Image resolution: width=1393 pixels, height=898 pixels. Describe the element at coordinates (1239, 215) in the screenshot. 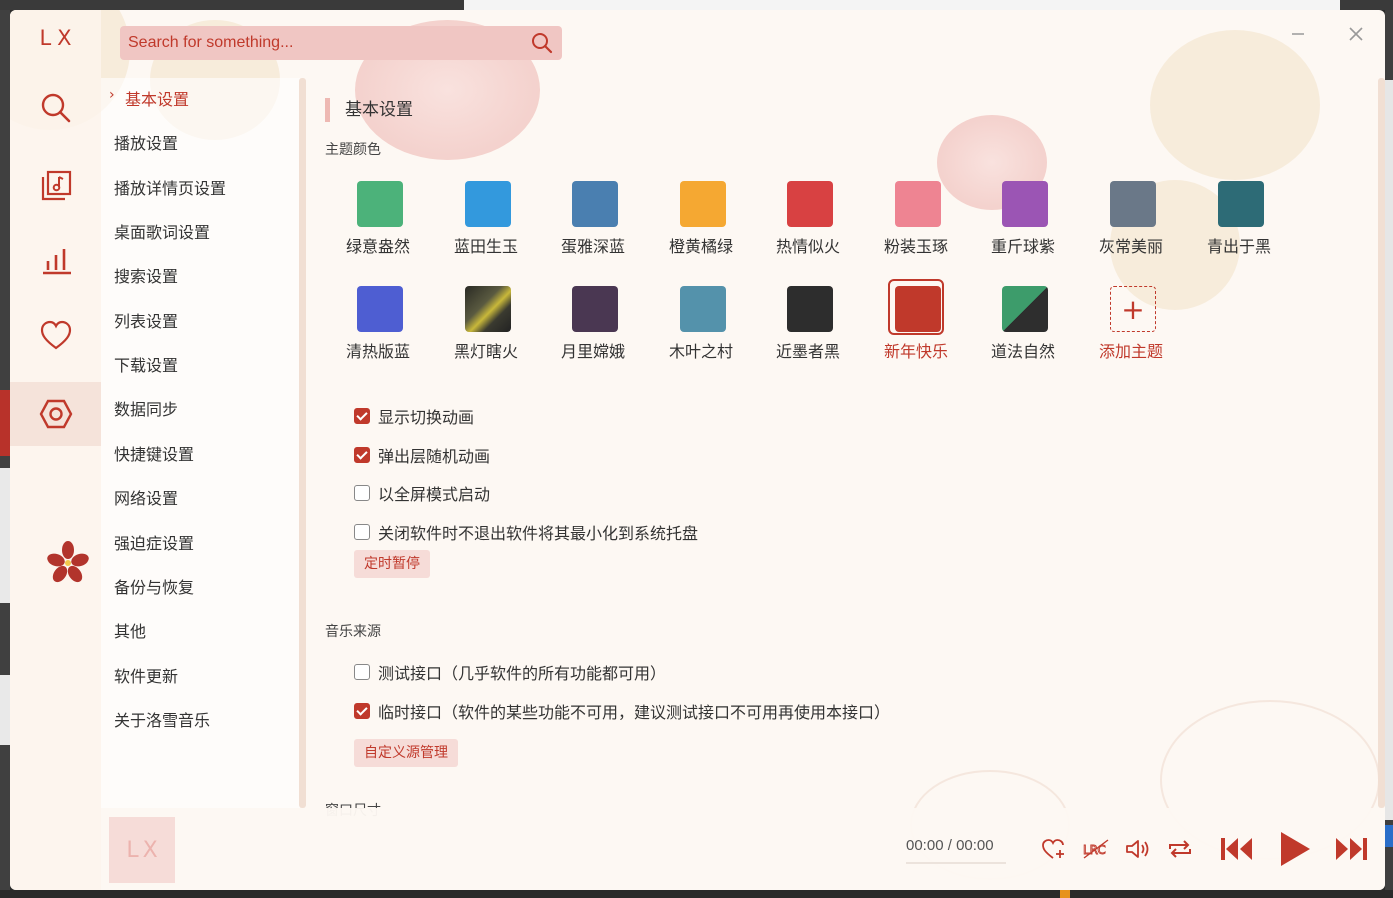

I see `theme-option: 青出于黑` at that location.